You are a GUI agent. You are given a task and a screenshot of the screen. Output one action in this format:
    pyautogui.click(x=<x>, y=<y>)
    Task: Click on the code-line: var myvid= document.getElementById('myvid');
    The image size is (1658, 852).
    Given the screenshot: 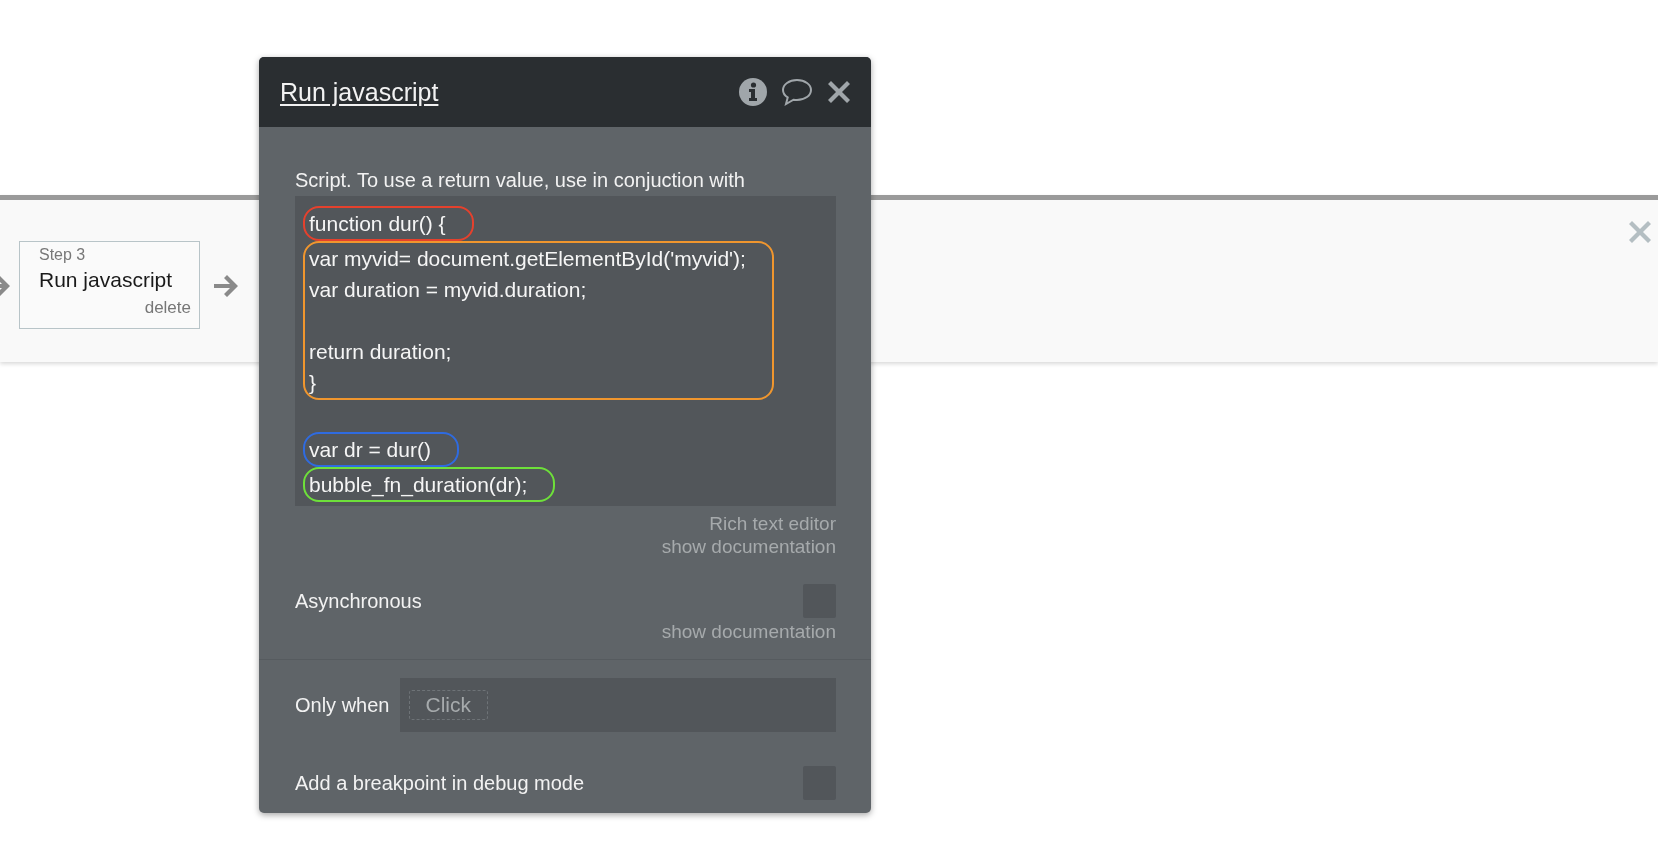 What is the action you would take?
    pyautogui.click(x=527, y=259)
    